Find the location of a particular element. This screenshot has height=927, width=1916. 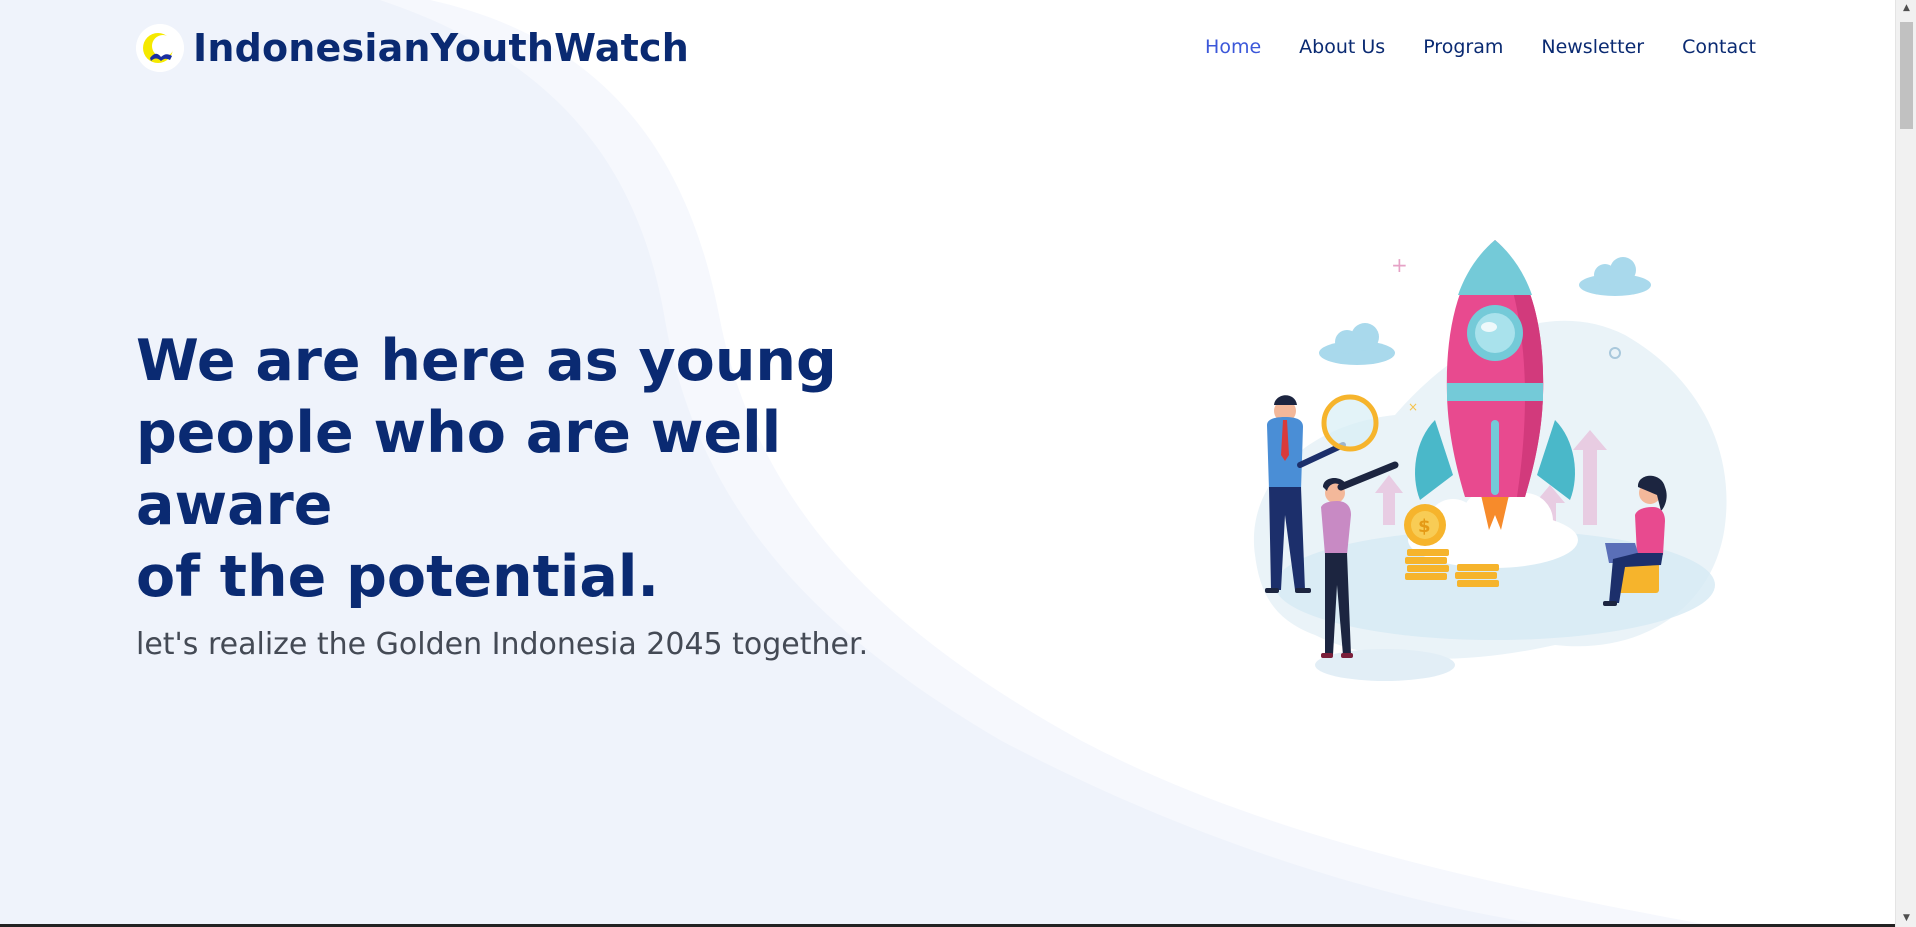

brand-name: IndonesianYouthWatch is located at coordinates (441, 48).